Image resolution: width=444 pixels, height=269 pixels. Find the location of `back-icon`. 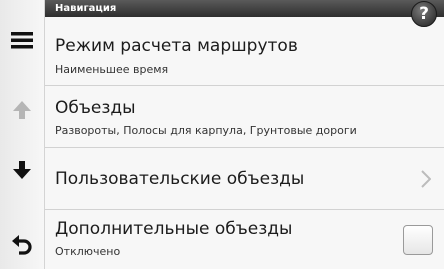

back-icon is located at coordinates (22, 245).